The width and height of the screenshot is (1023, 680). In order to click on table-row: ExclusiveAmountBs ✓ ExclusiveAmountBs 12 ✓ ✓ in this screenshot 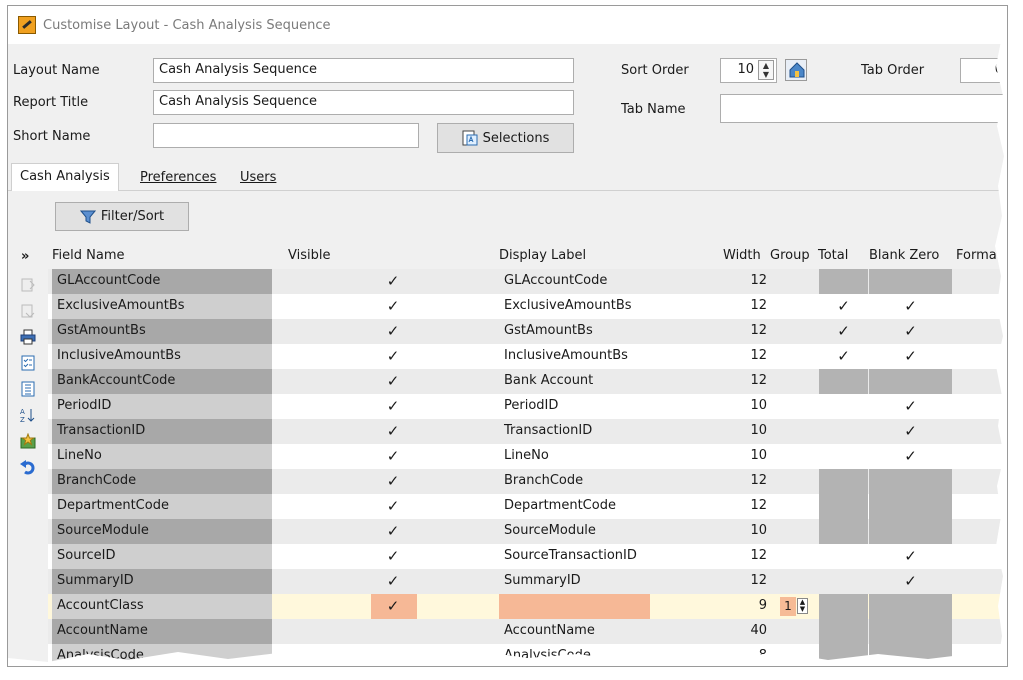, I will do `click(527, 306)`.